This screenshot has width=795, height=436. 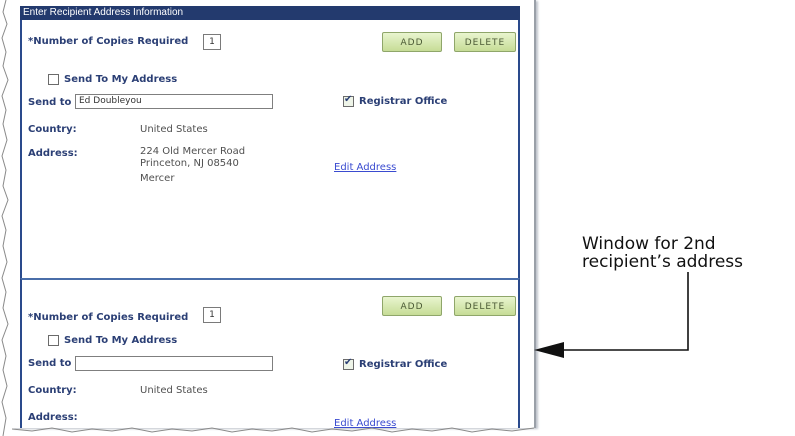 What do you see at coordinates (174, 363) in the screenshot?
I see `send-to-input` at bounding box center [174, 363].